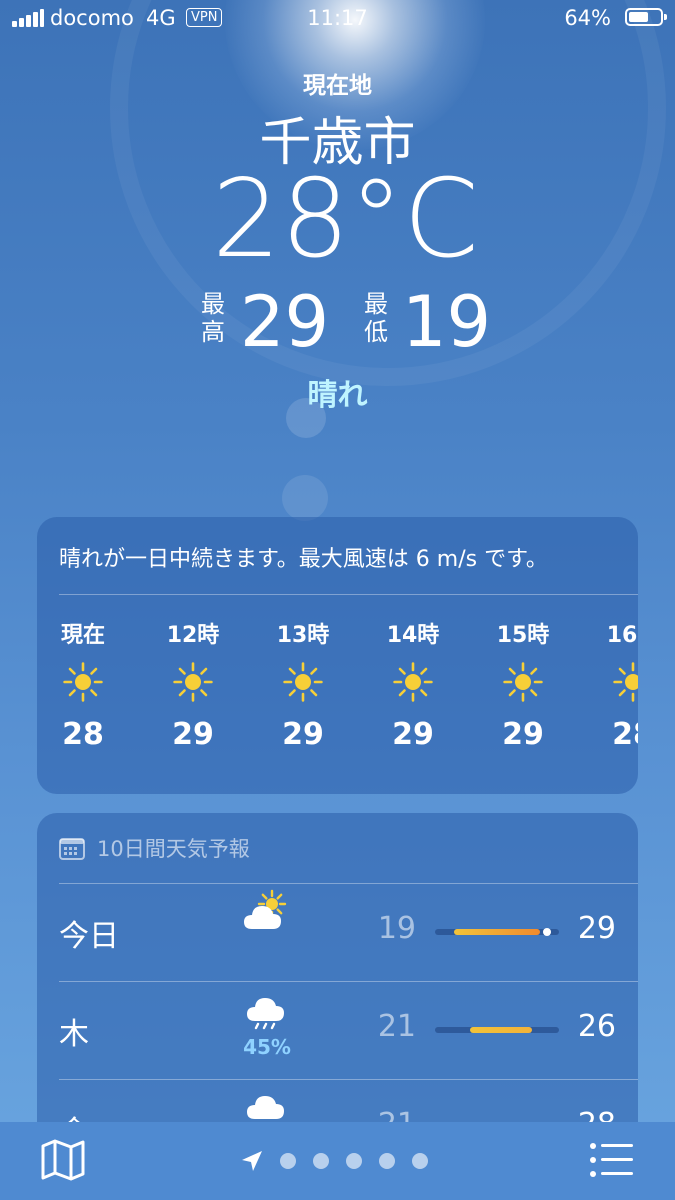 This screenshot has height=1200, width=675. I want to click on low-temperature: 19, so click(447, 322).